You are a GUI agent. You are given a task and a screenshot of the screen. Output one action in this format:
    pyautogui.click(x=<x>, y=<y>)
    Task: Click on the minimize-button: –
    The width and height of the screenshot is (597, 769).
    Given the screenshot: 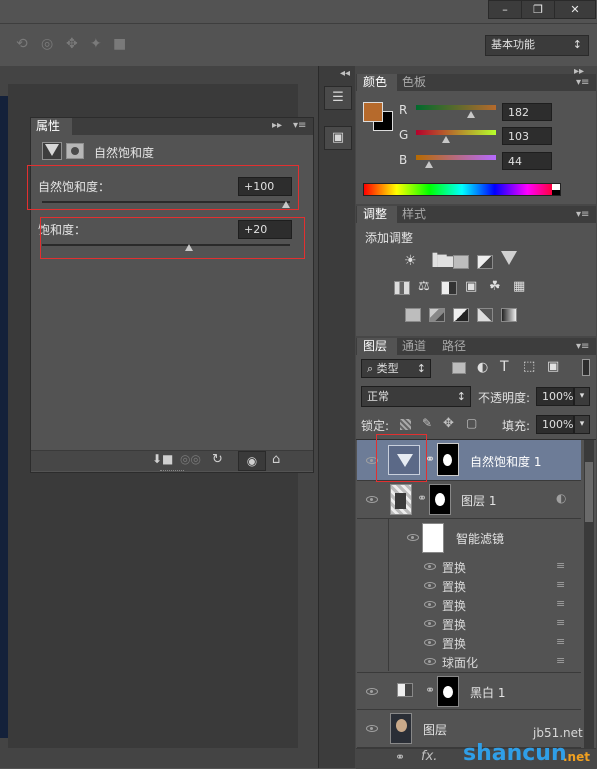 What is the action you would take?
    pyautogui.click(x=505, y=9)
    